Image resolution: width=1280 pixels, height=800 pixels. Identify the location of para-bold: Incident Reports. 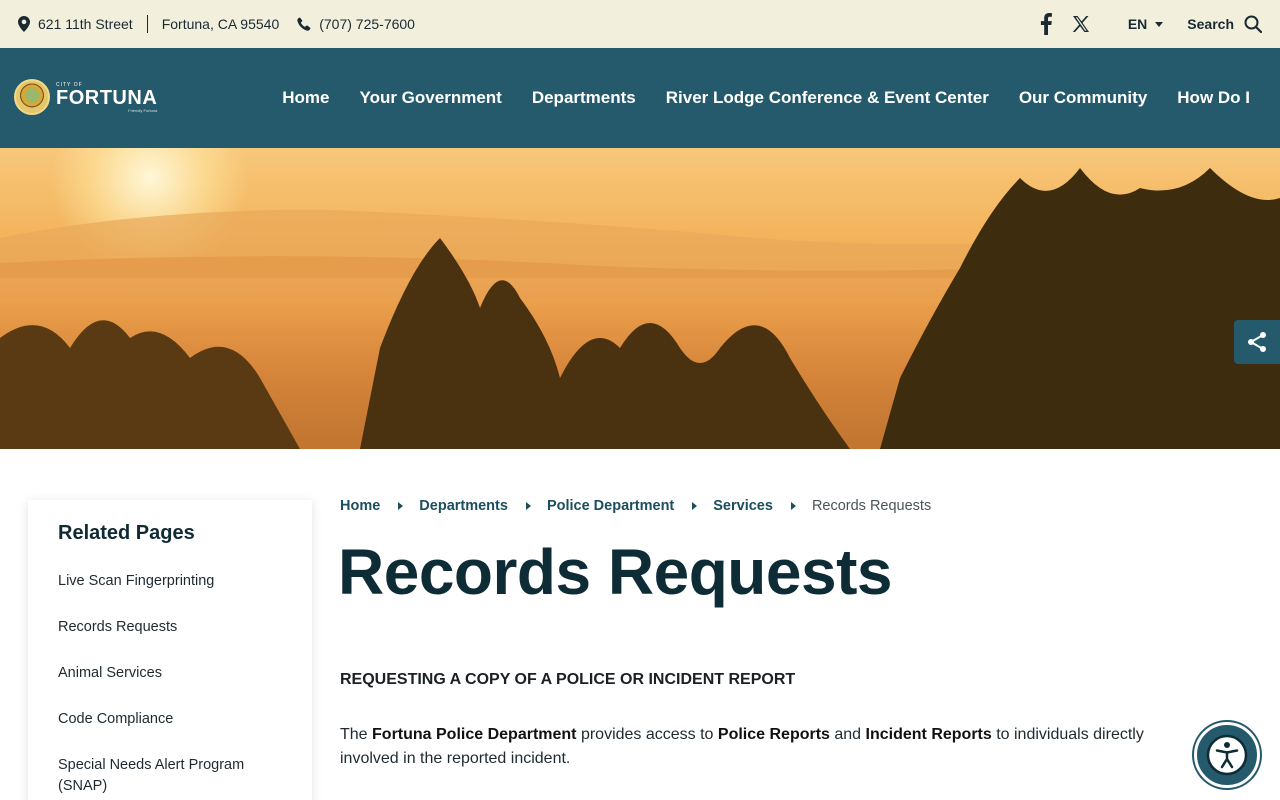
(928, 734).